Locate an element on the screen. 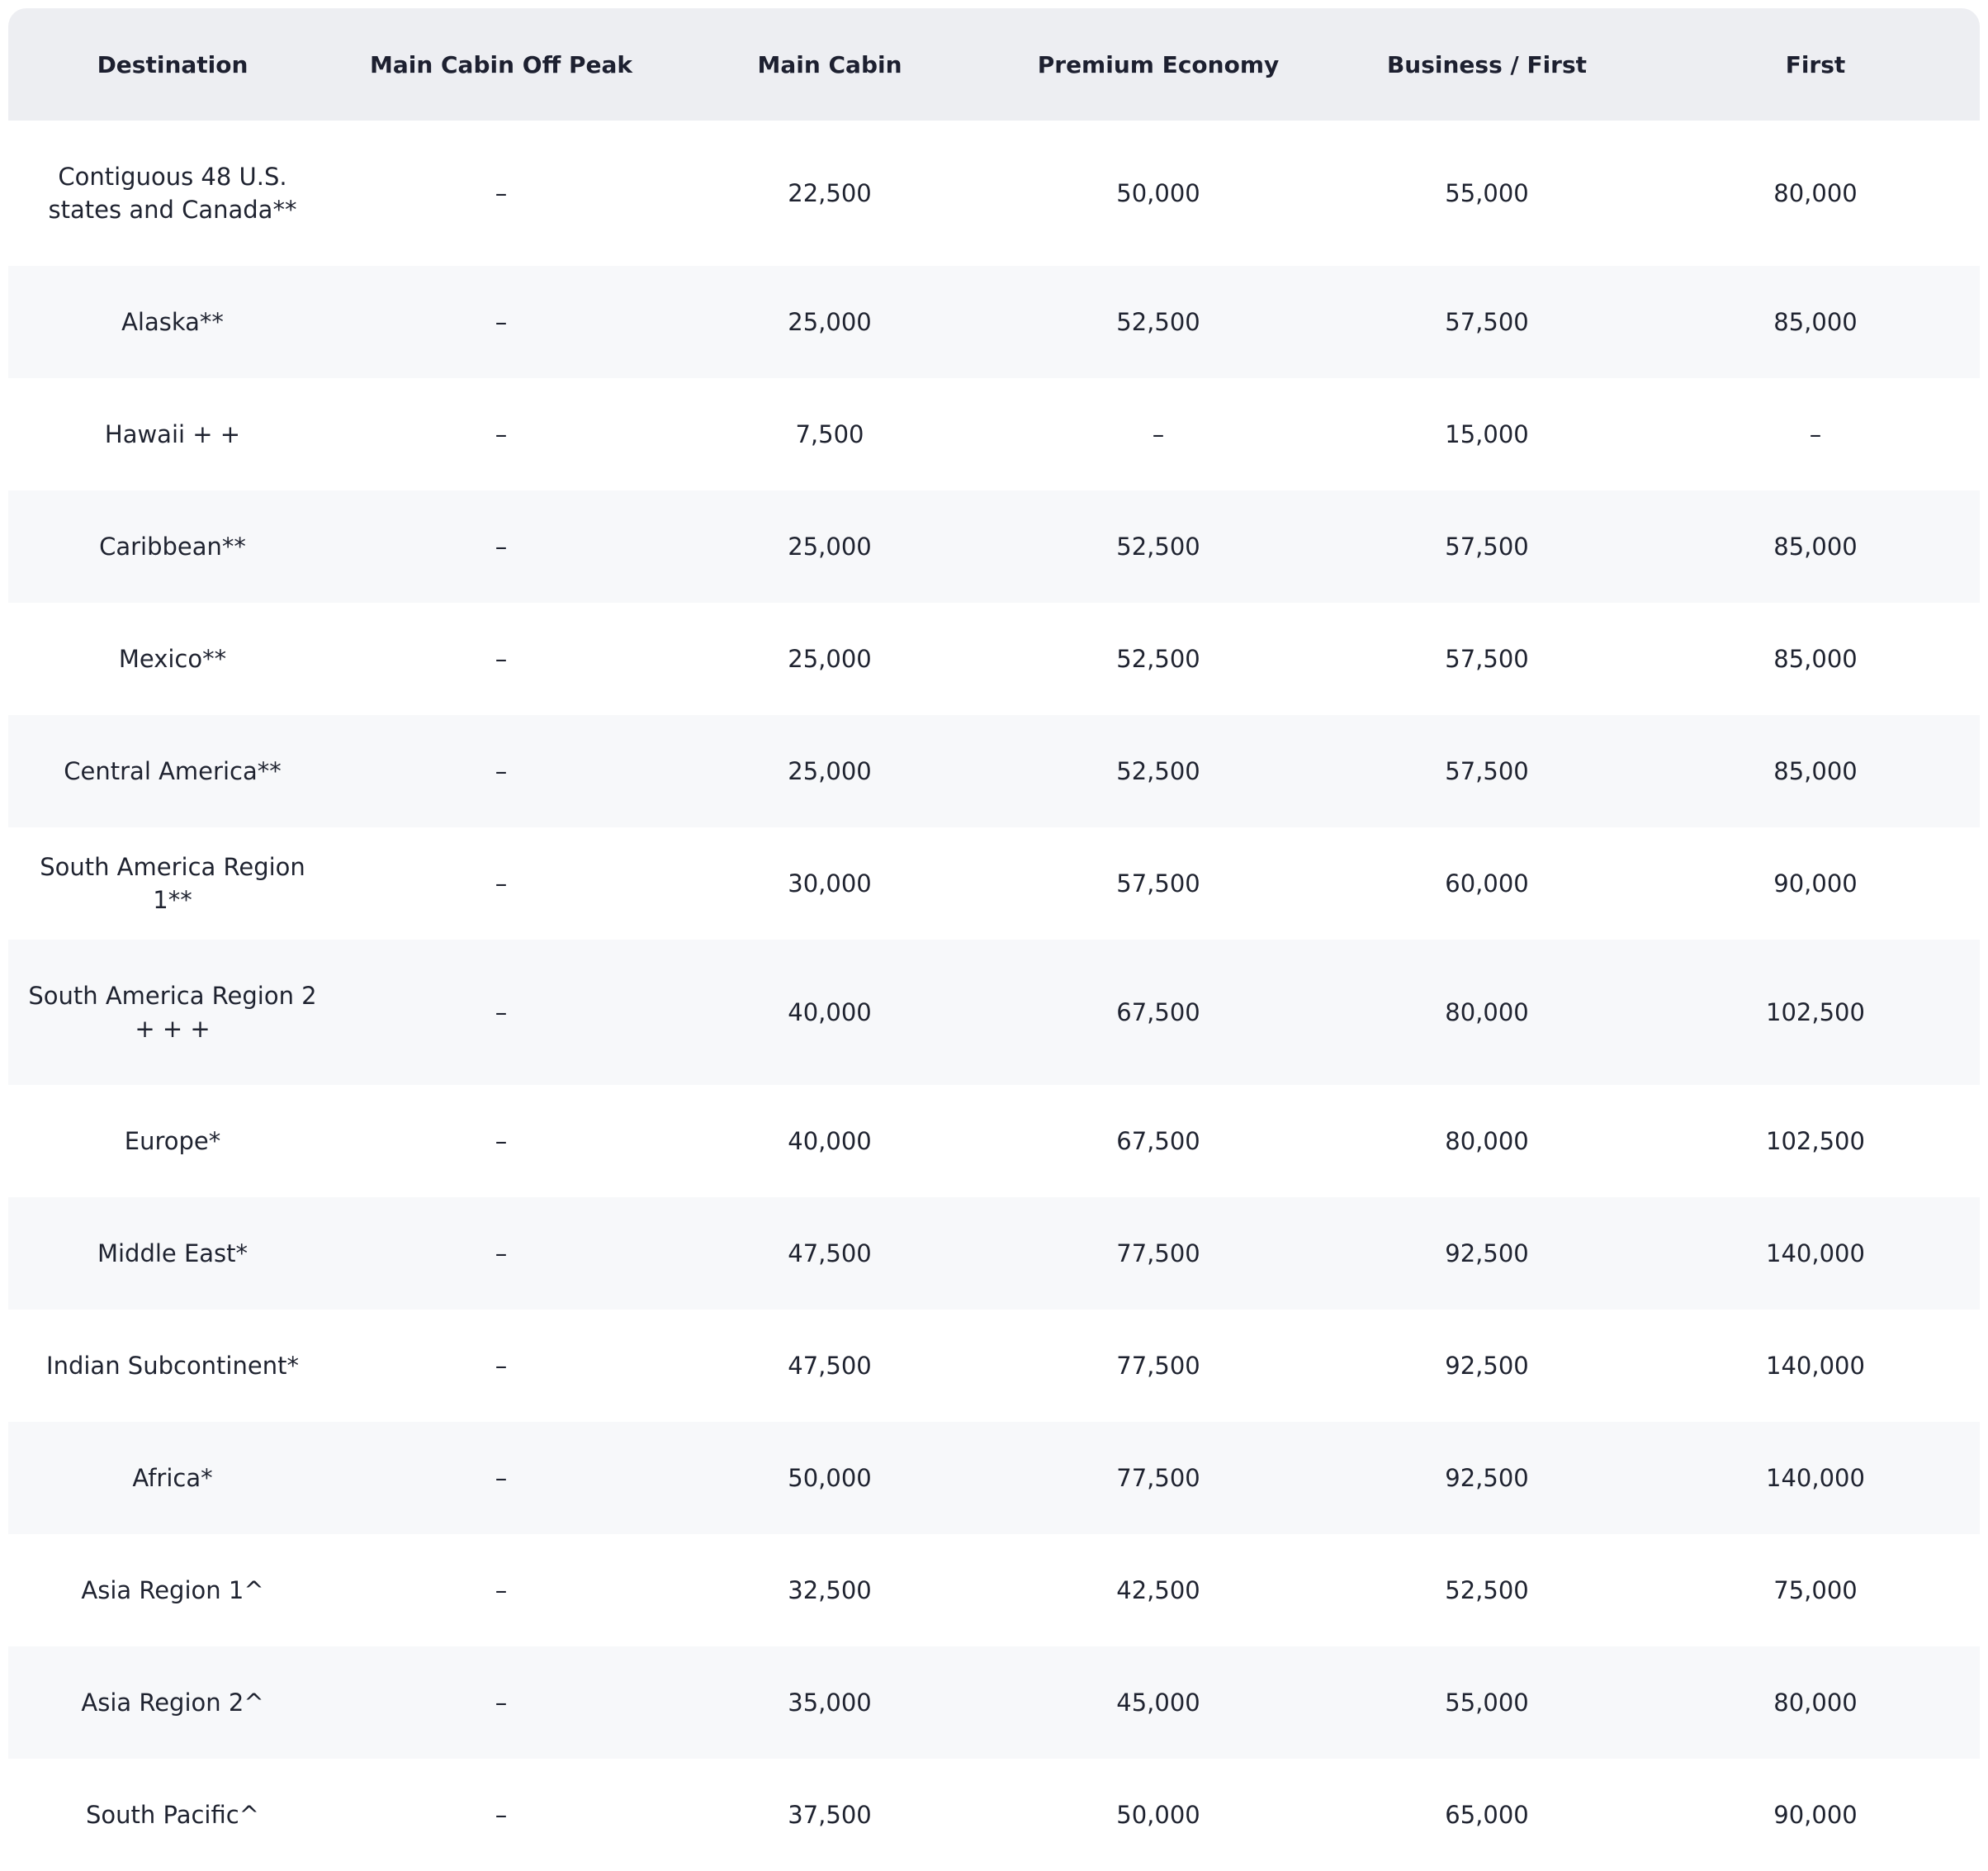 This screenshot has height=1871, width=1988. destination-cell: Contiguous 48 U.S. states and Canada** is located at coordinates (172, 193).